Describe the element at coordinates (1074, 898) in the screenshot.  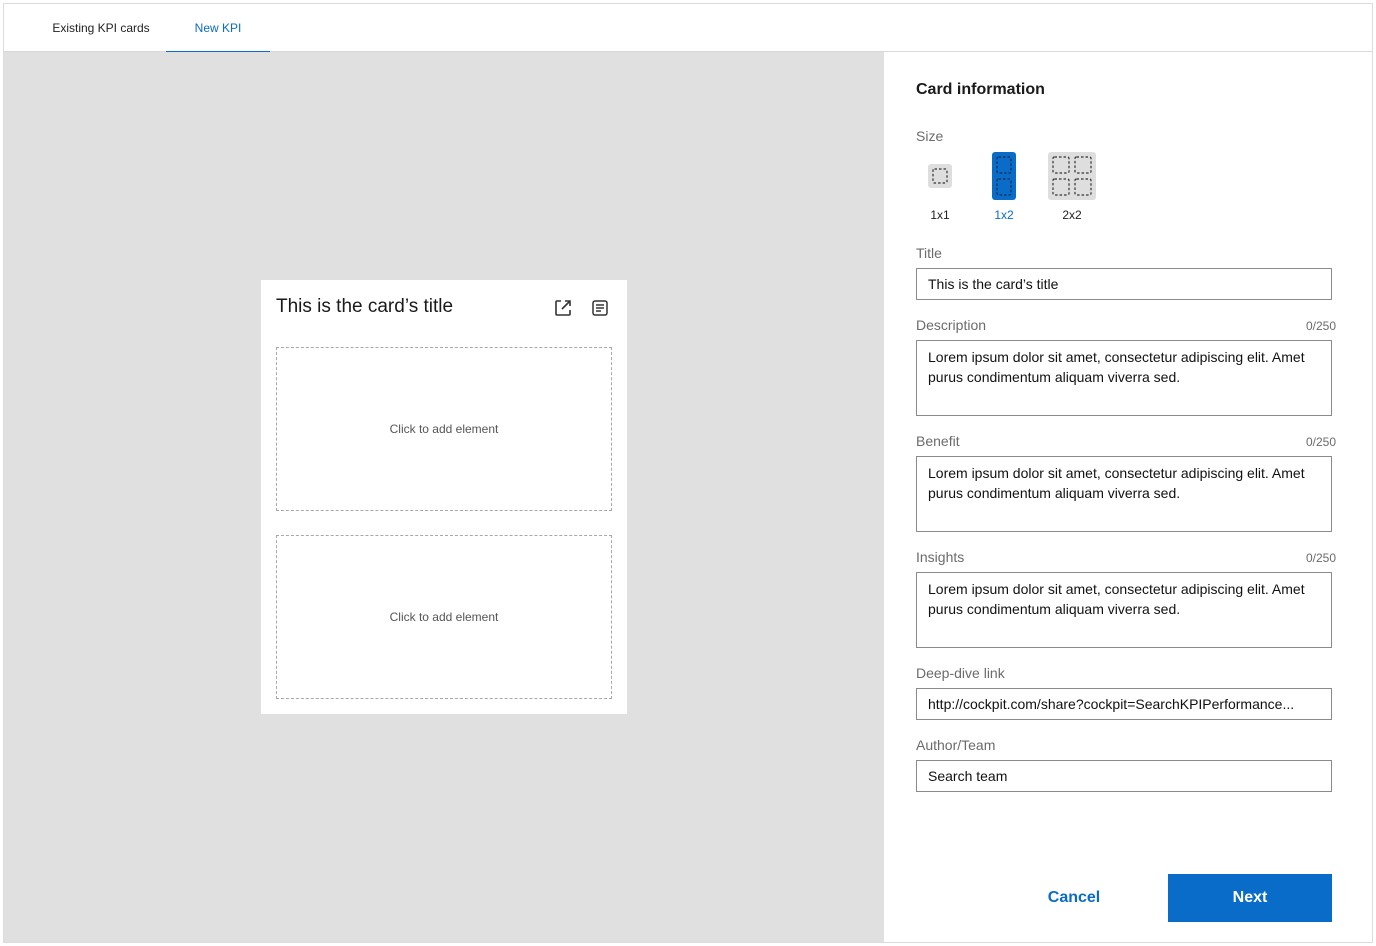
I see `cancel-button: Cancel` at that location.